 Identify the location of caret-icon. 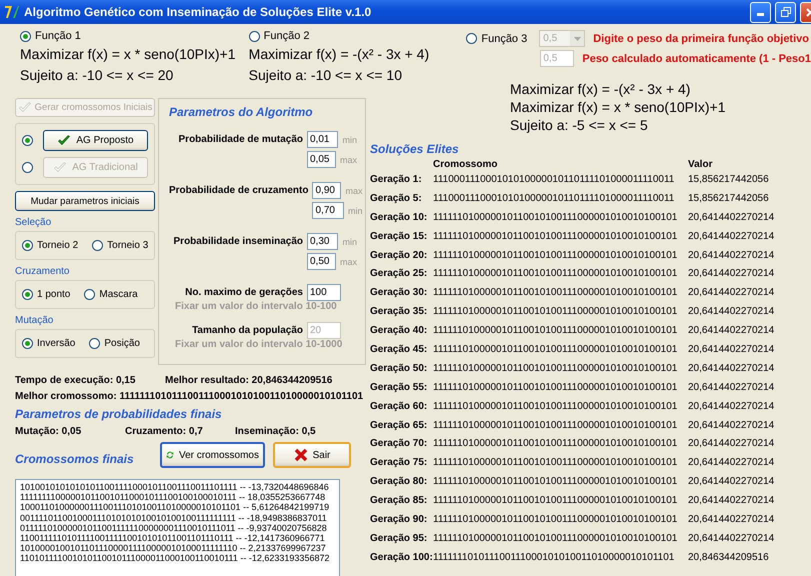
(577, 38).